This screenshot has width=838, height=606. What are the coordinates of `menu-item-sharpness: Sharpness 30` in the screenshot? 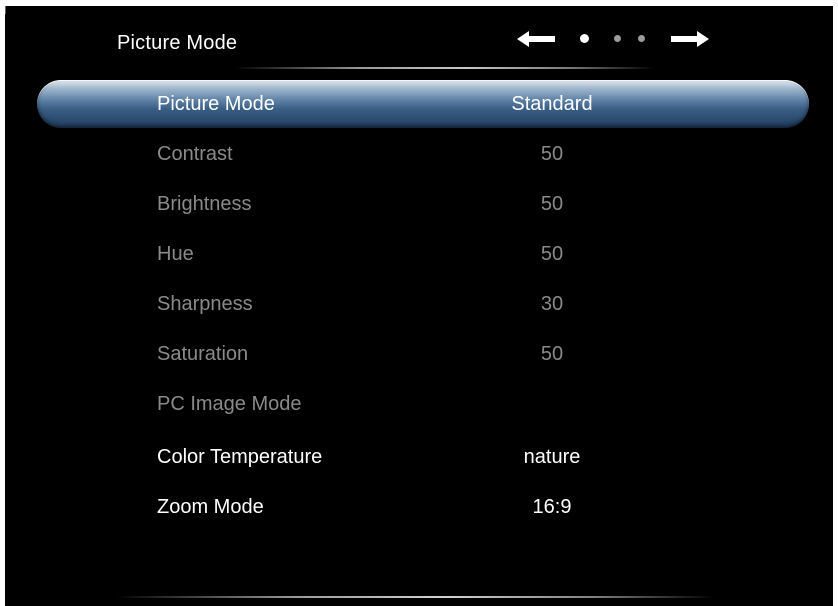 It's located at (422, 305).